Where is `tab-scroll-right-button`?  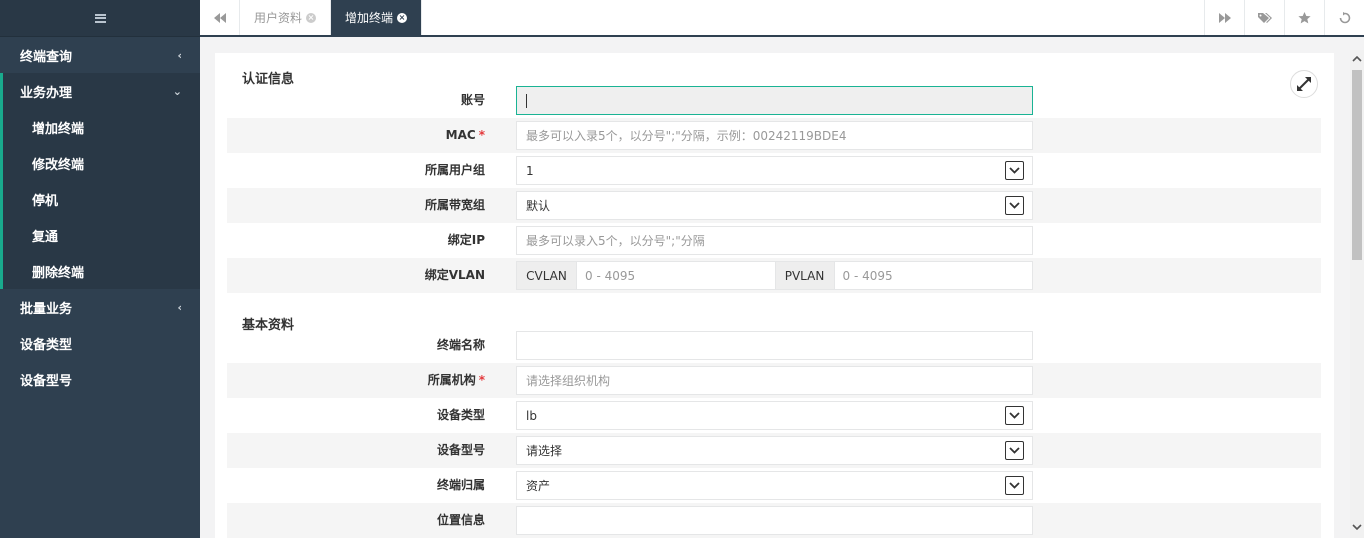
tab-scroll-right-button is located at coordinates (1224, 17).